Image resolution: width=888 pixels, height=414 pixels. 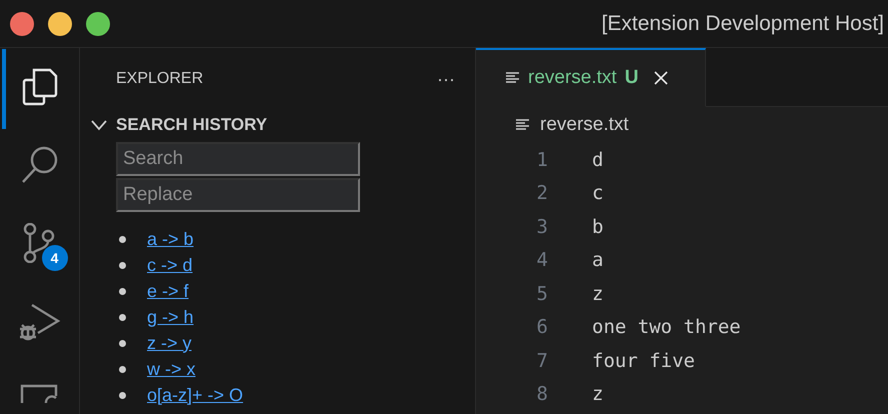 I want to click on code-line: four five, so click(x=643, y=361).